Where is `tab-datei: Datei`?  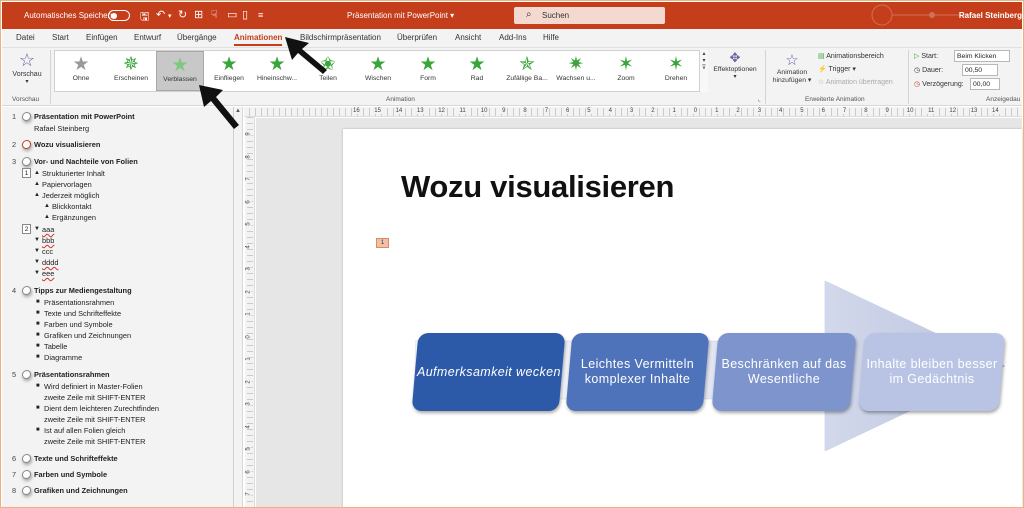
tab-datei: Datei is located at coordinates (25, 37).